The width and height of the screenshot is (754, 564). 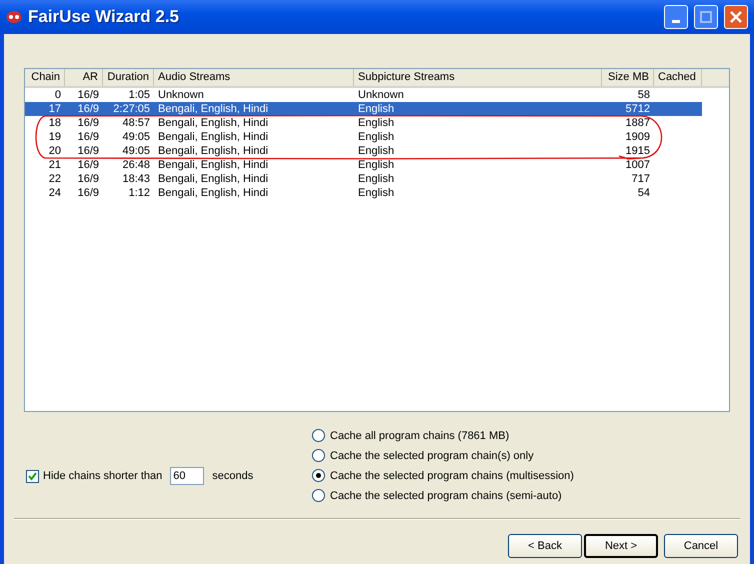 I want to click on table-cell-text: 0, so click(x=58, y=95).